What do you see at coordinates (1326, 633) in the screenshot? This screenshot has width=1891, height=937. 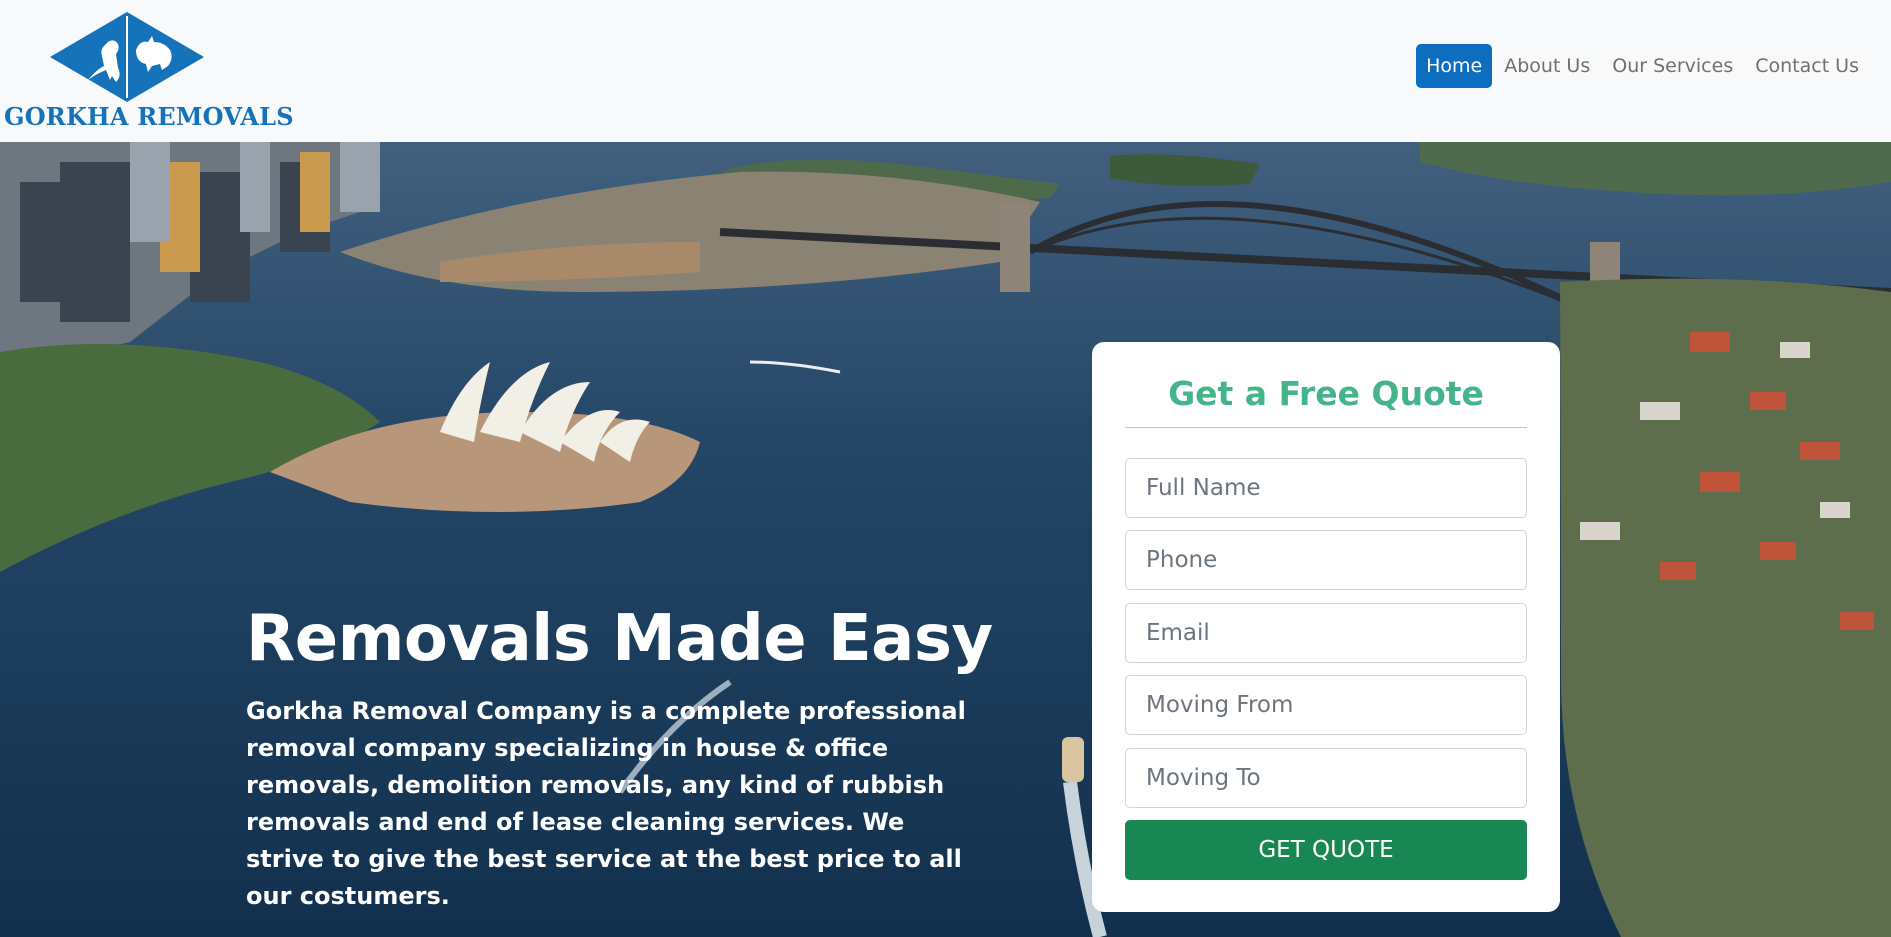 I see `email-input` at bounding box center [1326, 633].